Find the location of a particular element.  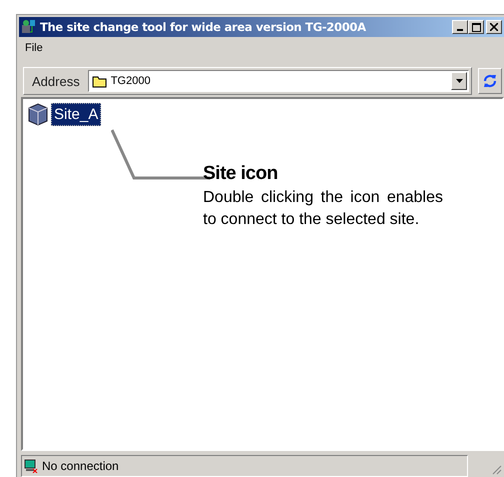

caret-icon is located at coordinates (459, 81).